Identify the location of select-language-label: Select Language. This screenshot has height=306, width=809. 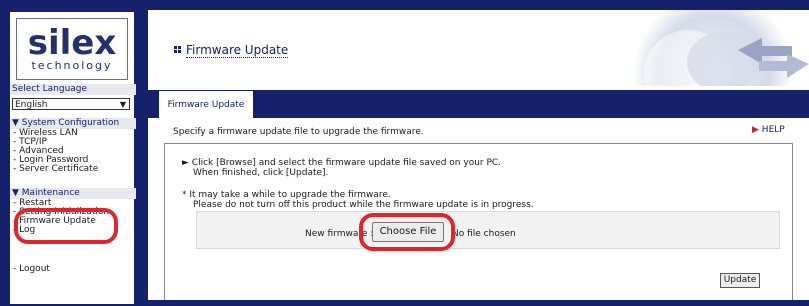
(73, 89).